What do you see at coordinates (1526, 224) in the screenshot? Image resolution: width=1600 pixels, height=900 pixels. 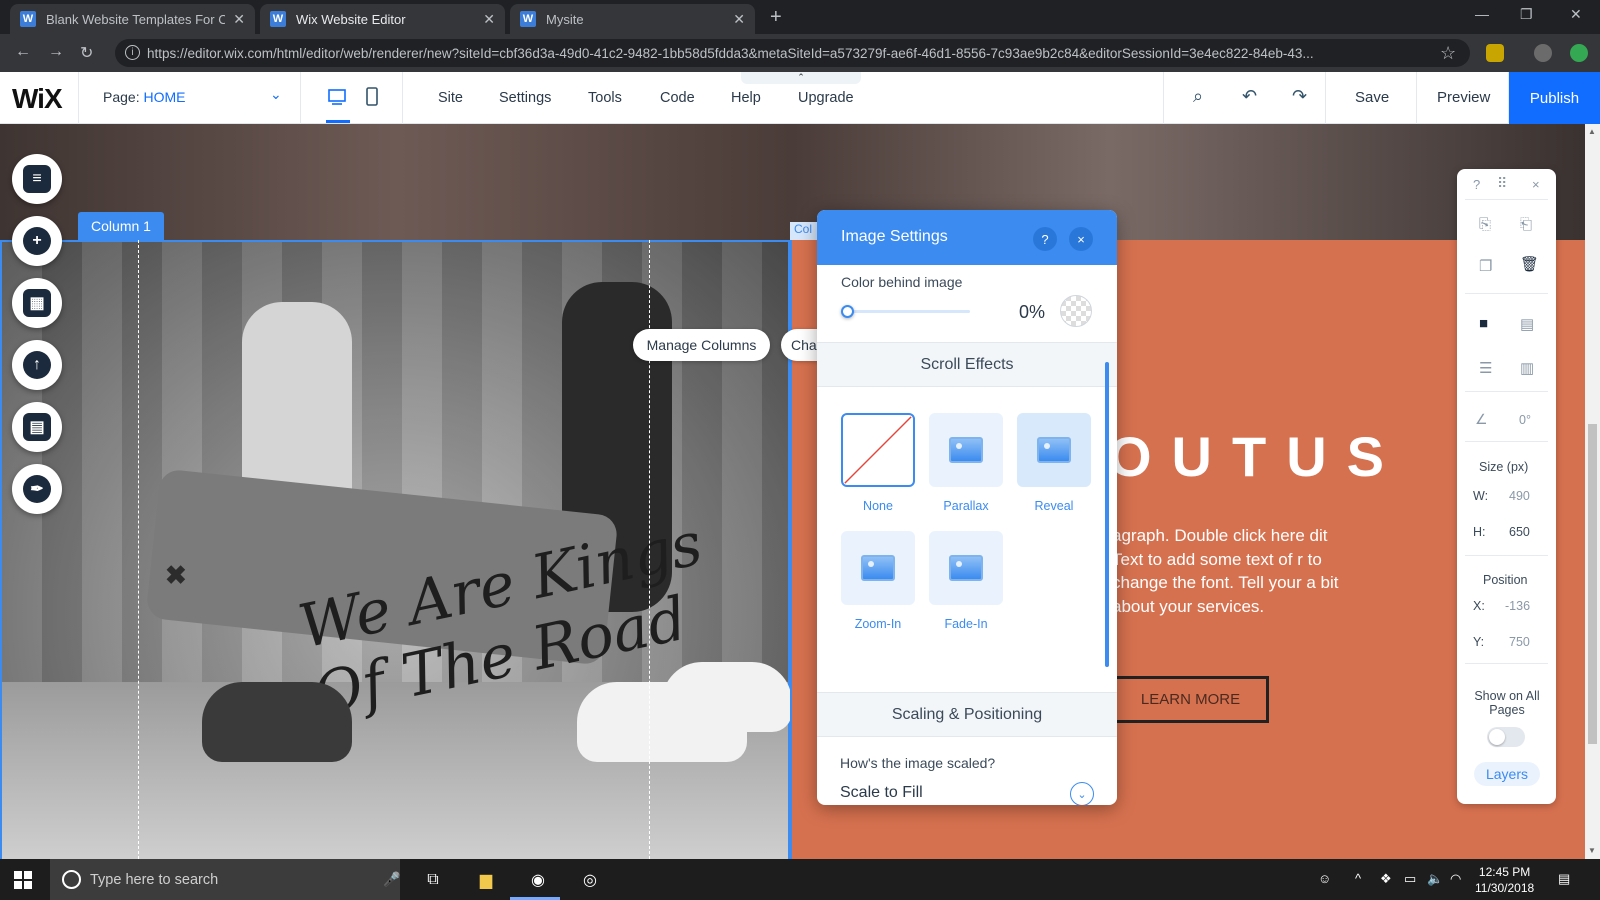 I see `paste-icon: ⎗` at bounding box center [1526, 224].